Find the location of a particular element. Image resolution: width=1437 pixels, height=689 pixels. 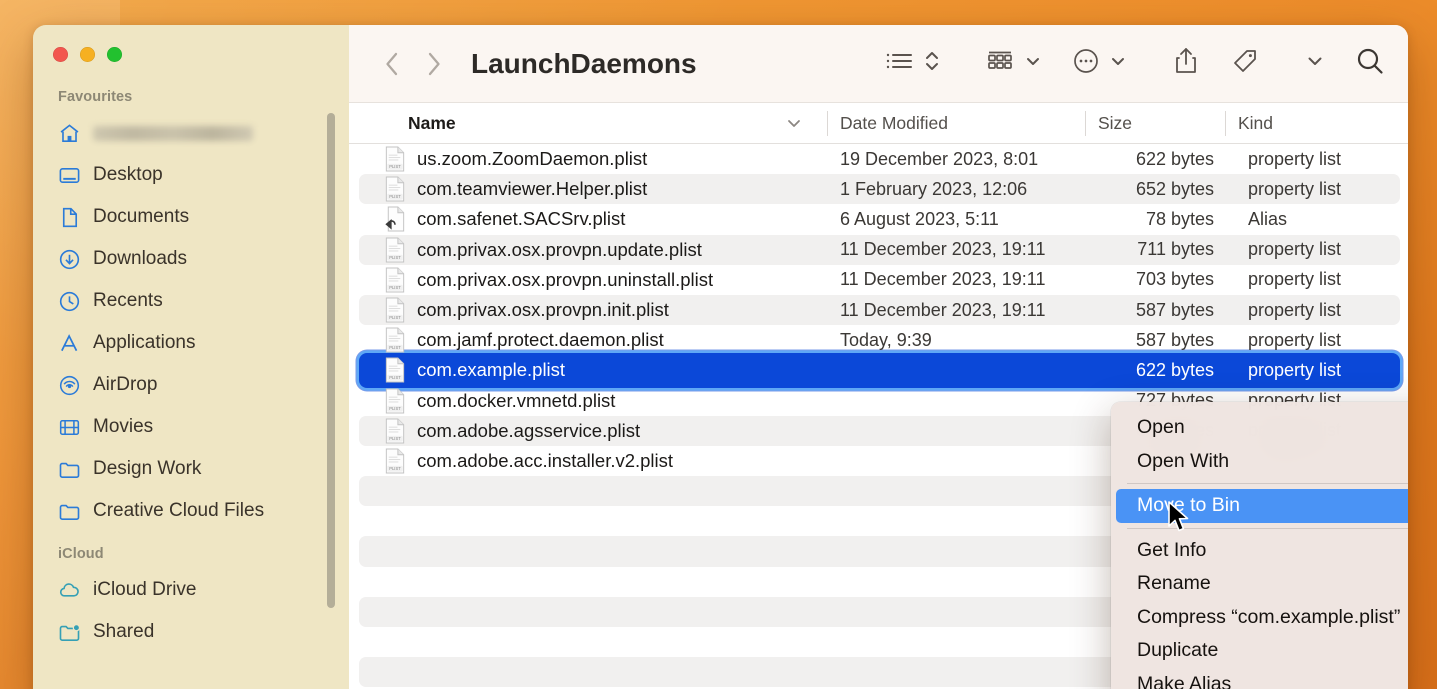

tag-button is located at coordinates (1245, 63).